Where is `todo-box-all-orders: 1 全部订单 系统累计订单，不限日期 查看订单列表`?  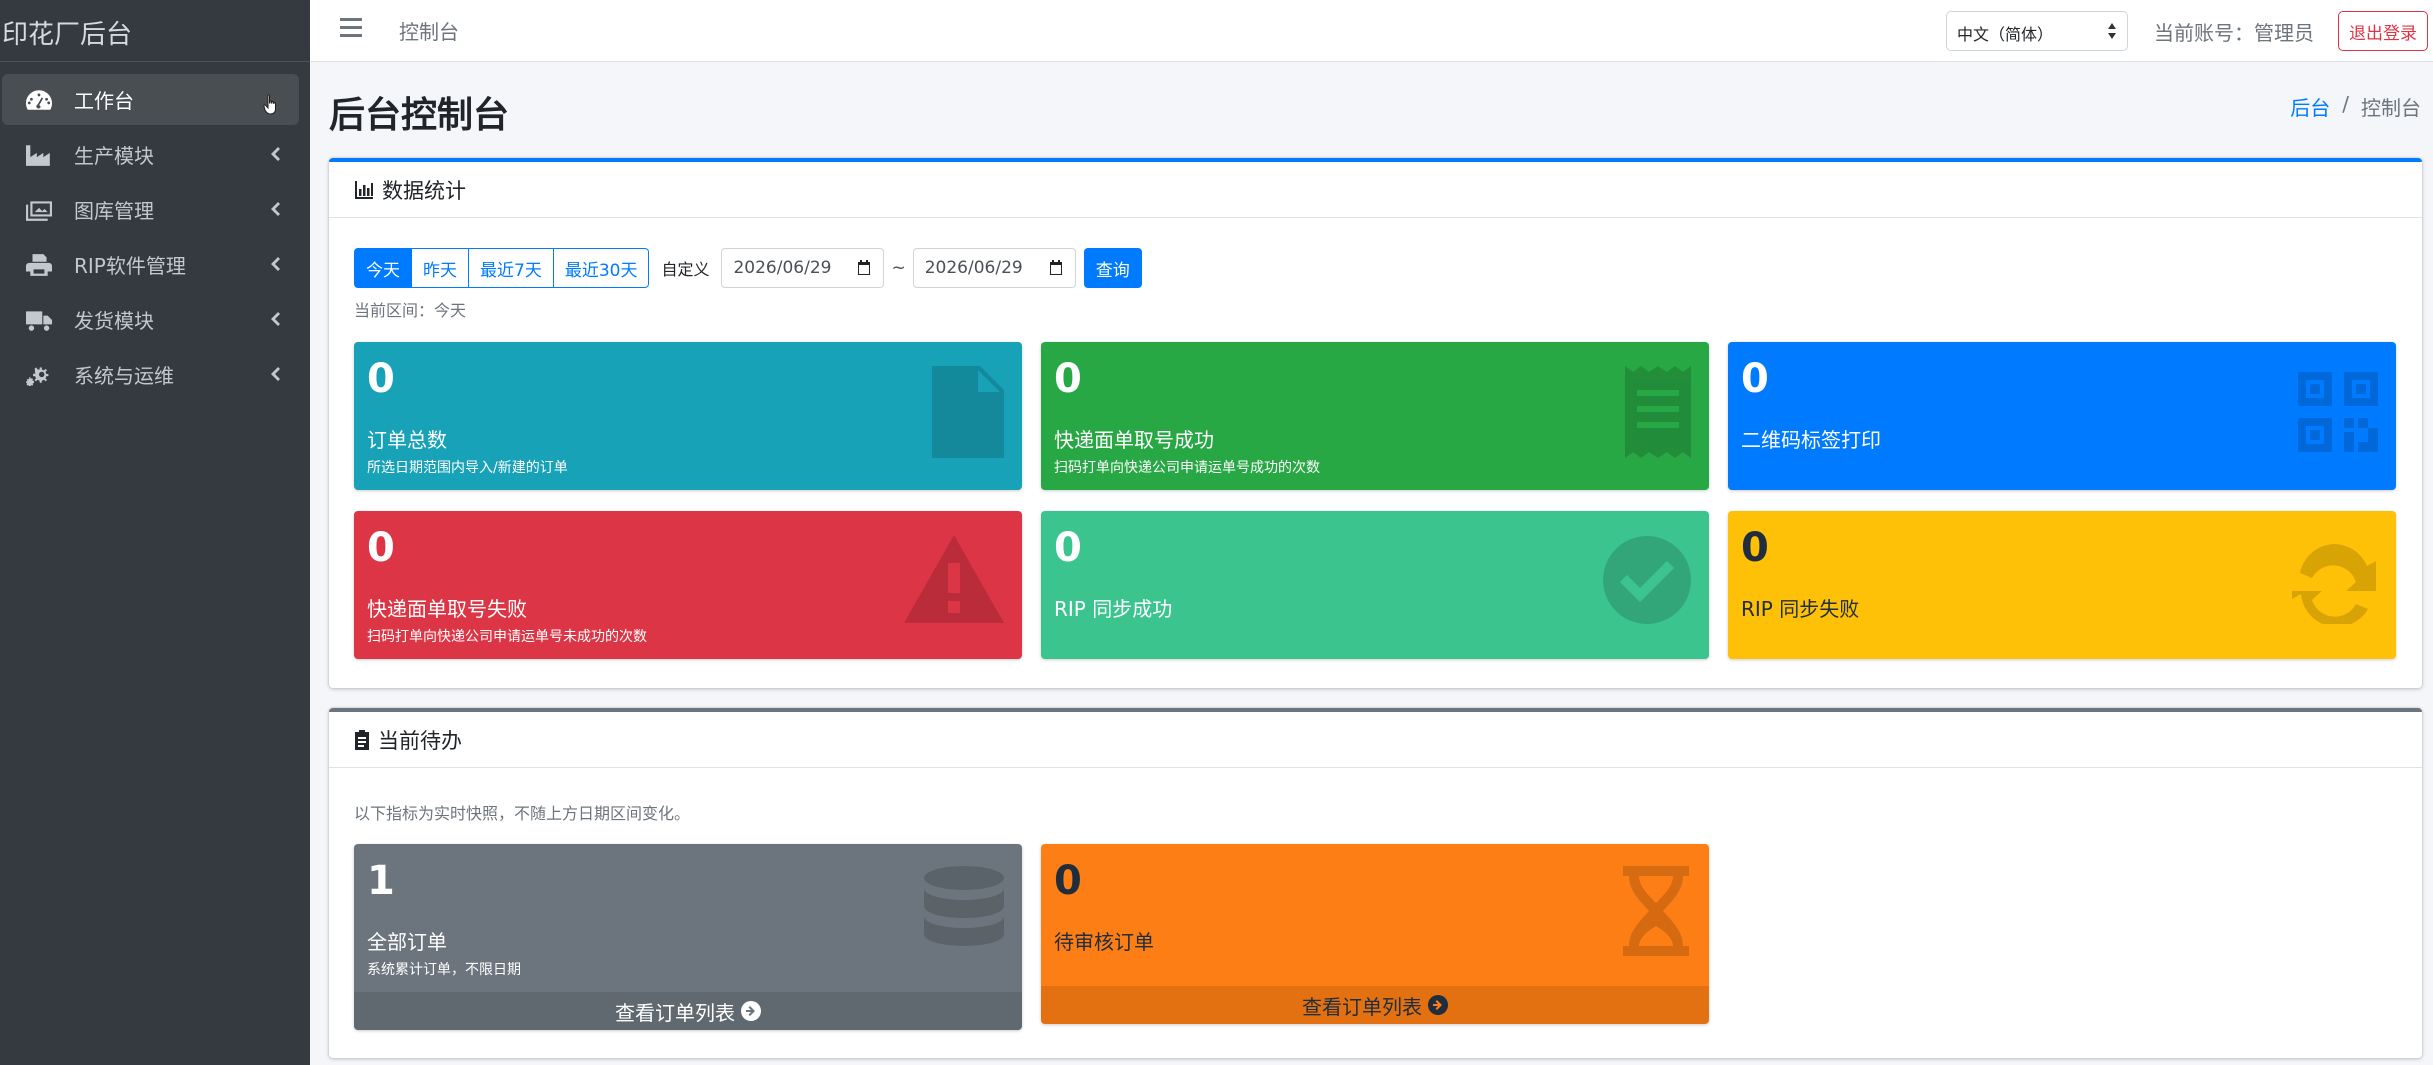
todo-box-all-orders: 1 全部订单 系统累计订单，不限日期 查看订单列表 is located at coordinates (688, 937).